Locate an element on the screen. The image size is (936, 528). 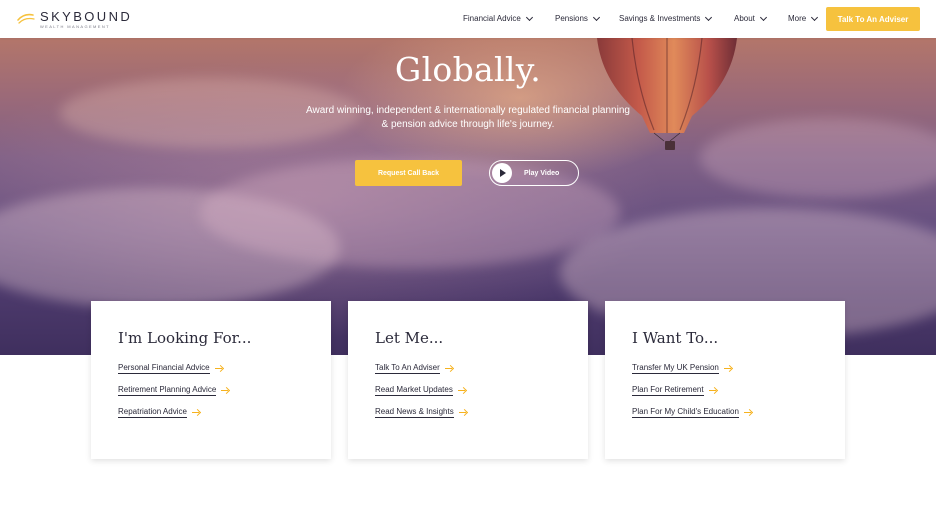
card-link: Plan For My Child's Education is located at coordinates (725, 412).